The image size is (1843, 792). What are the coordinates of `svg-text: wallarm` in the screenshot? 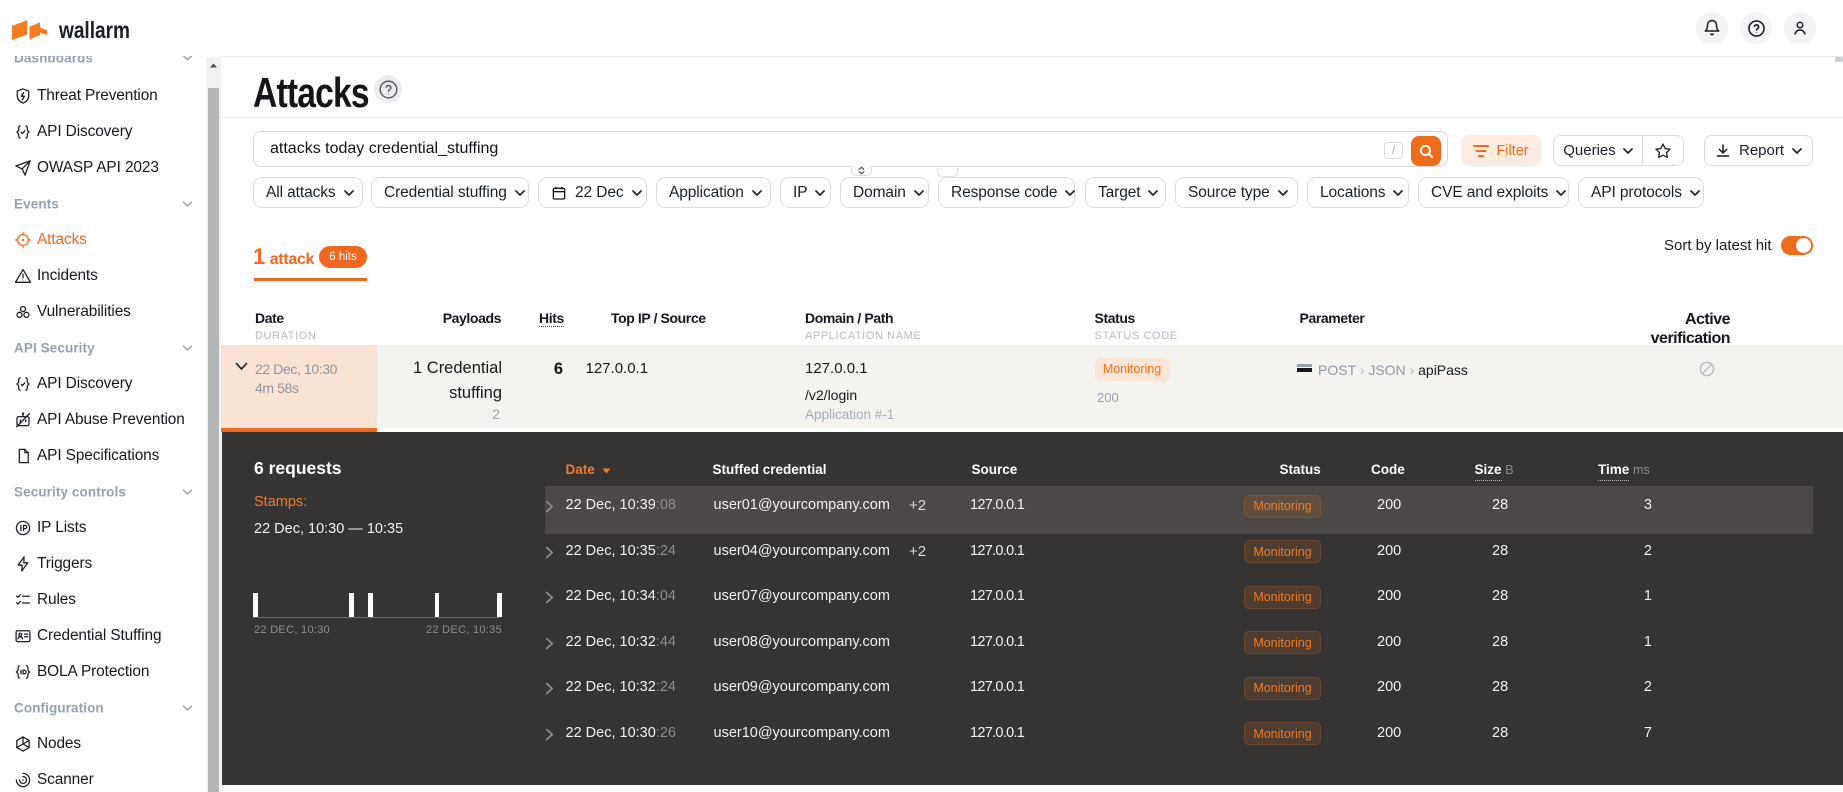 It's located at (94, 30).